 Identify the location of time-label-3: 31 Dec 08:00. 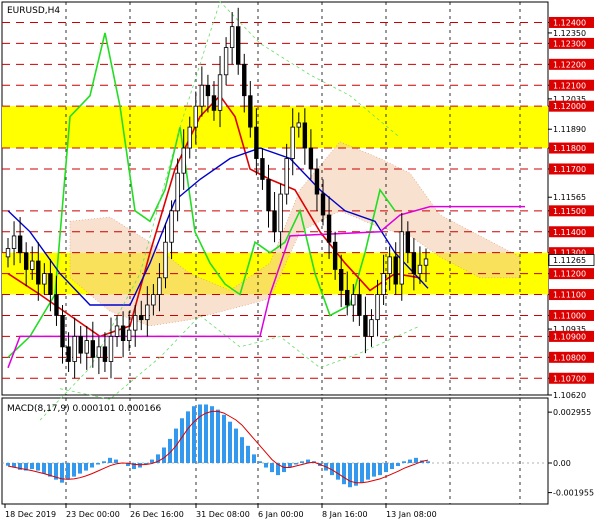
(223, 514).